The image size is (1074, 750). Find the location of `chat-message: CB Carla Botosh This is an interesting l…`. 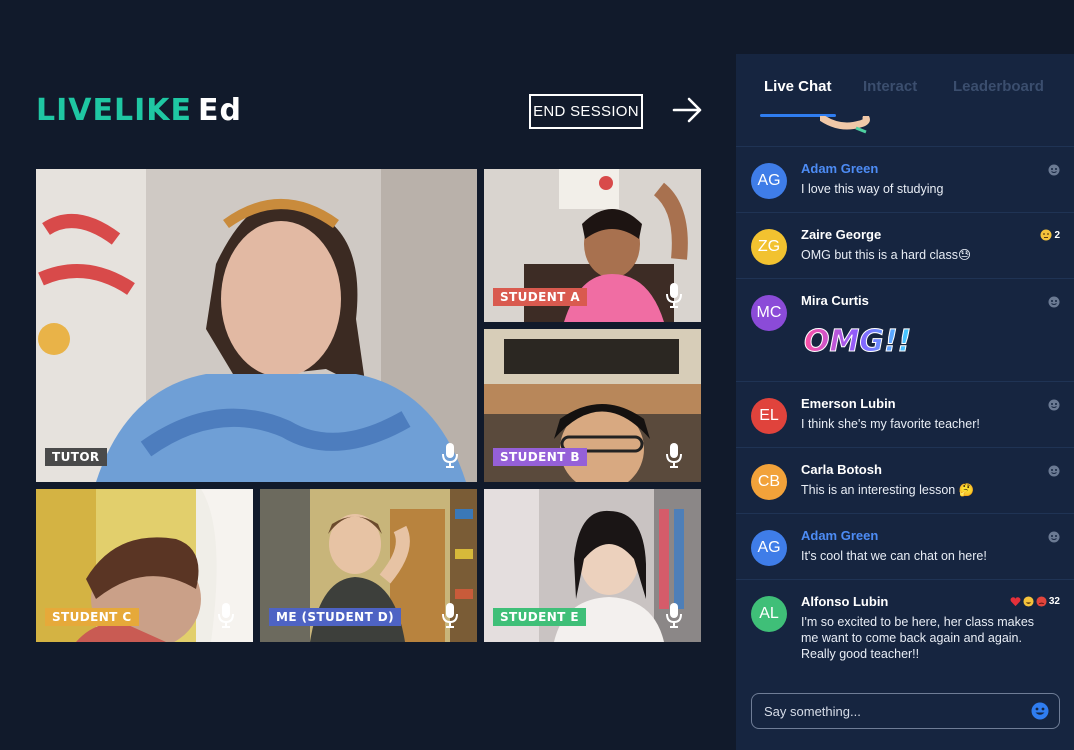

chat-message: CB Carla Botosh This is an interesting l… is located at coordinates (905, 480).